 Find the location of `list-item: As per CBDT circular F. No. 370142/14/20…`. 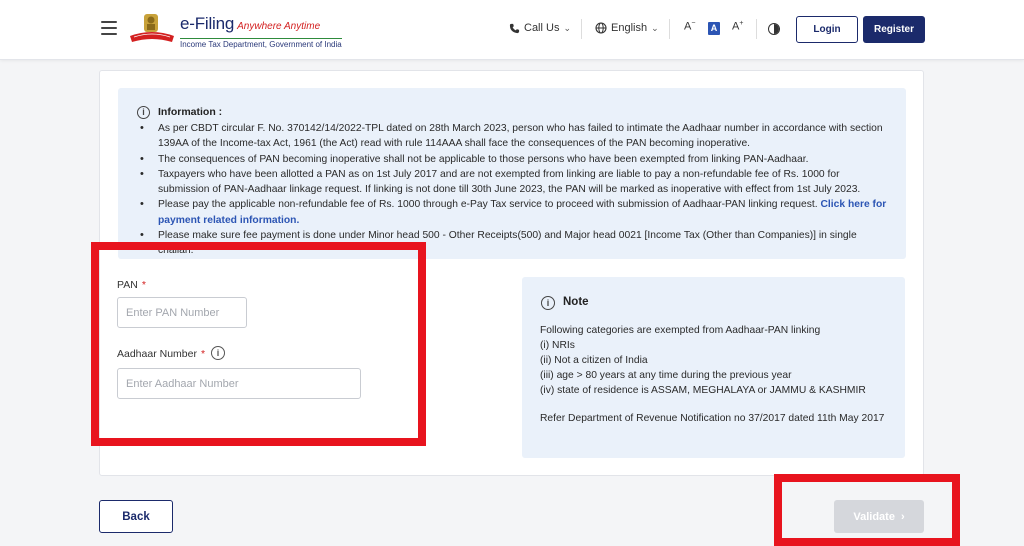

list-item: As per CBDT circular F. No. 370142/14/20… is located at coordinates (513, 136).